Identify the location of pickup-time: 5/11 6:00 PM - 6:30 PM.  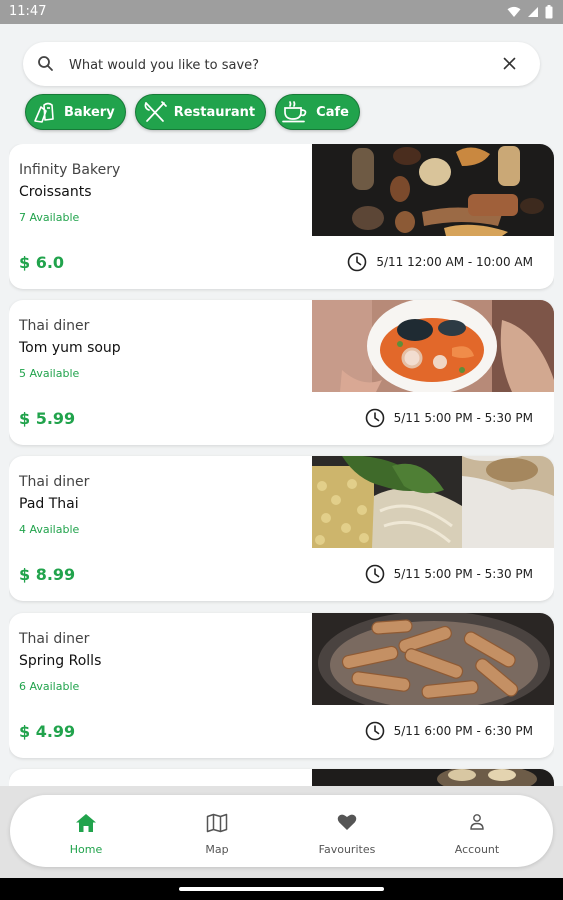
(449, 731).